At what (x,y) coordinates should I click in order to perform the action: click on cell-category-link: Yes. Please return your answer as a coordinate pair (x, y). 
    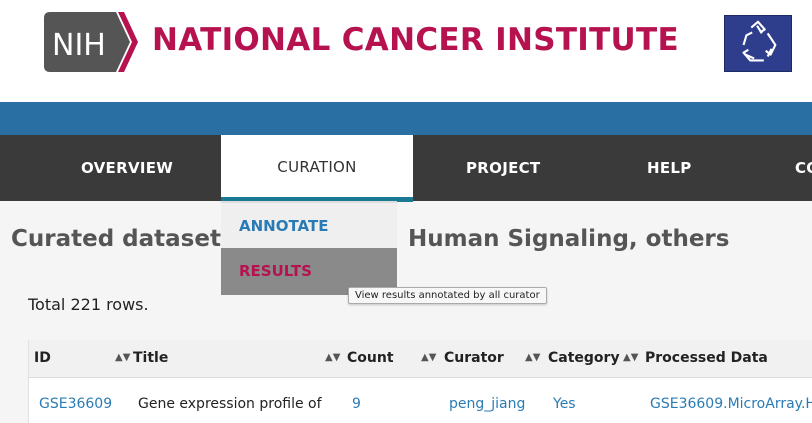
    Looking at the image, I should click on (564, 404).